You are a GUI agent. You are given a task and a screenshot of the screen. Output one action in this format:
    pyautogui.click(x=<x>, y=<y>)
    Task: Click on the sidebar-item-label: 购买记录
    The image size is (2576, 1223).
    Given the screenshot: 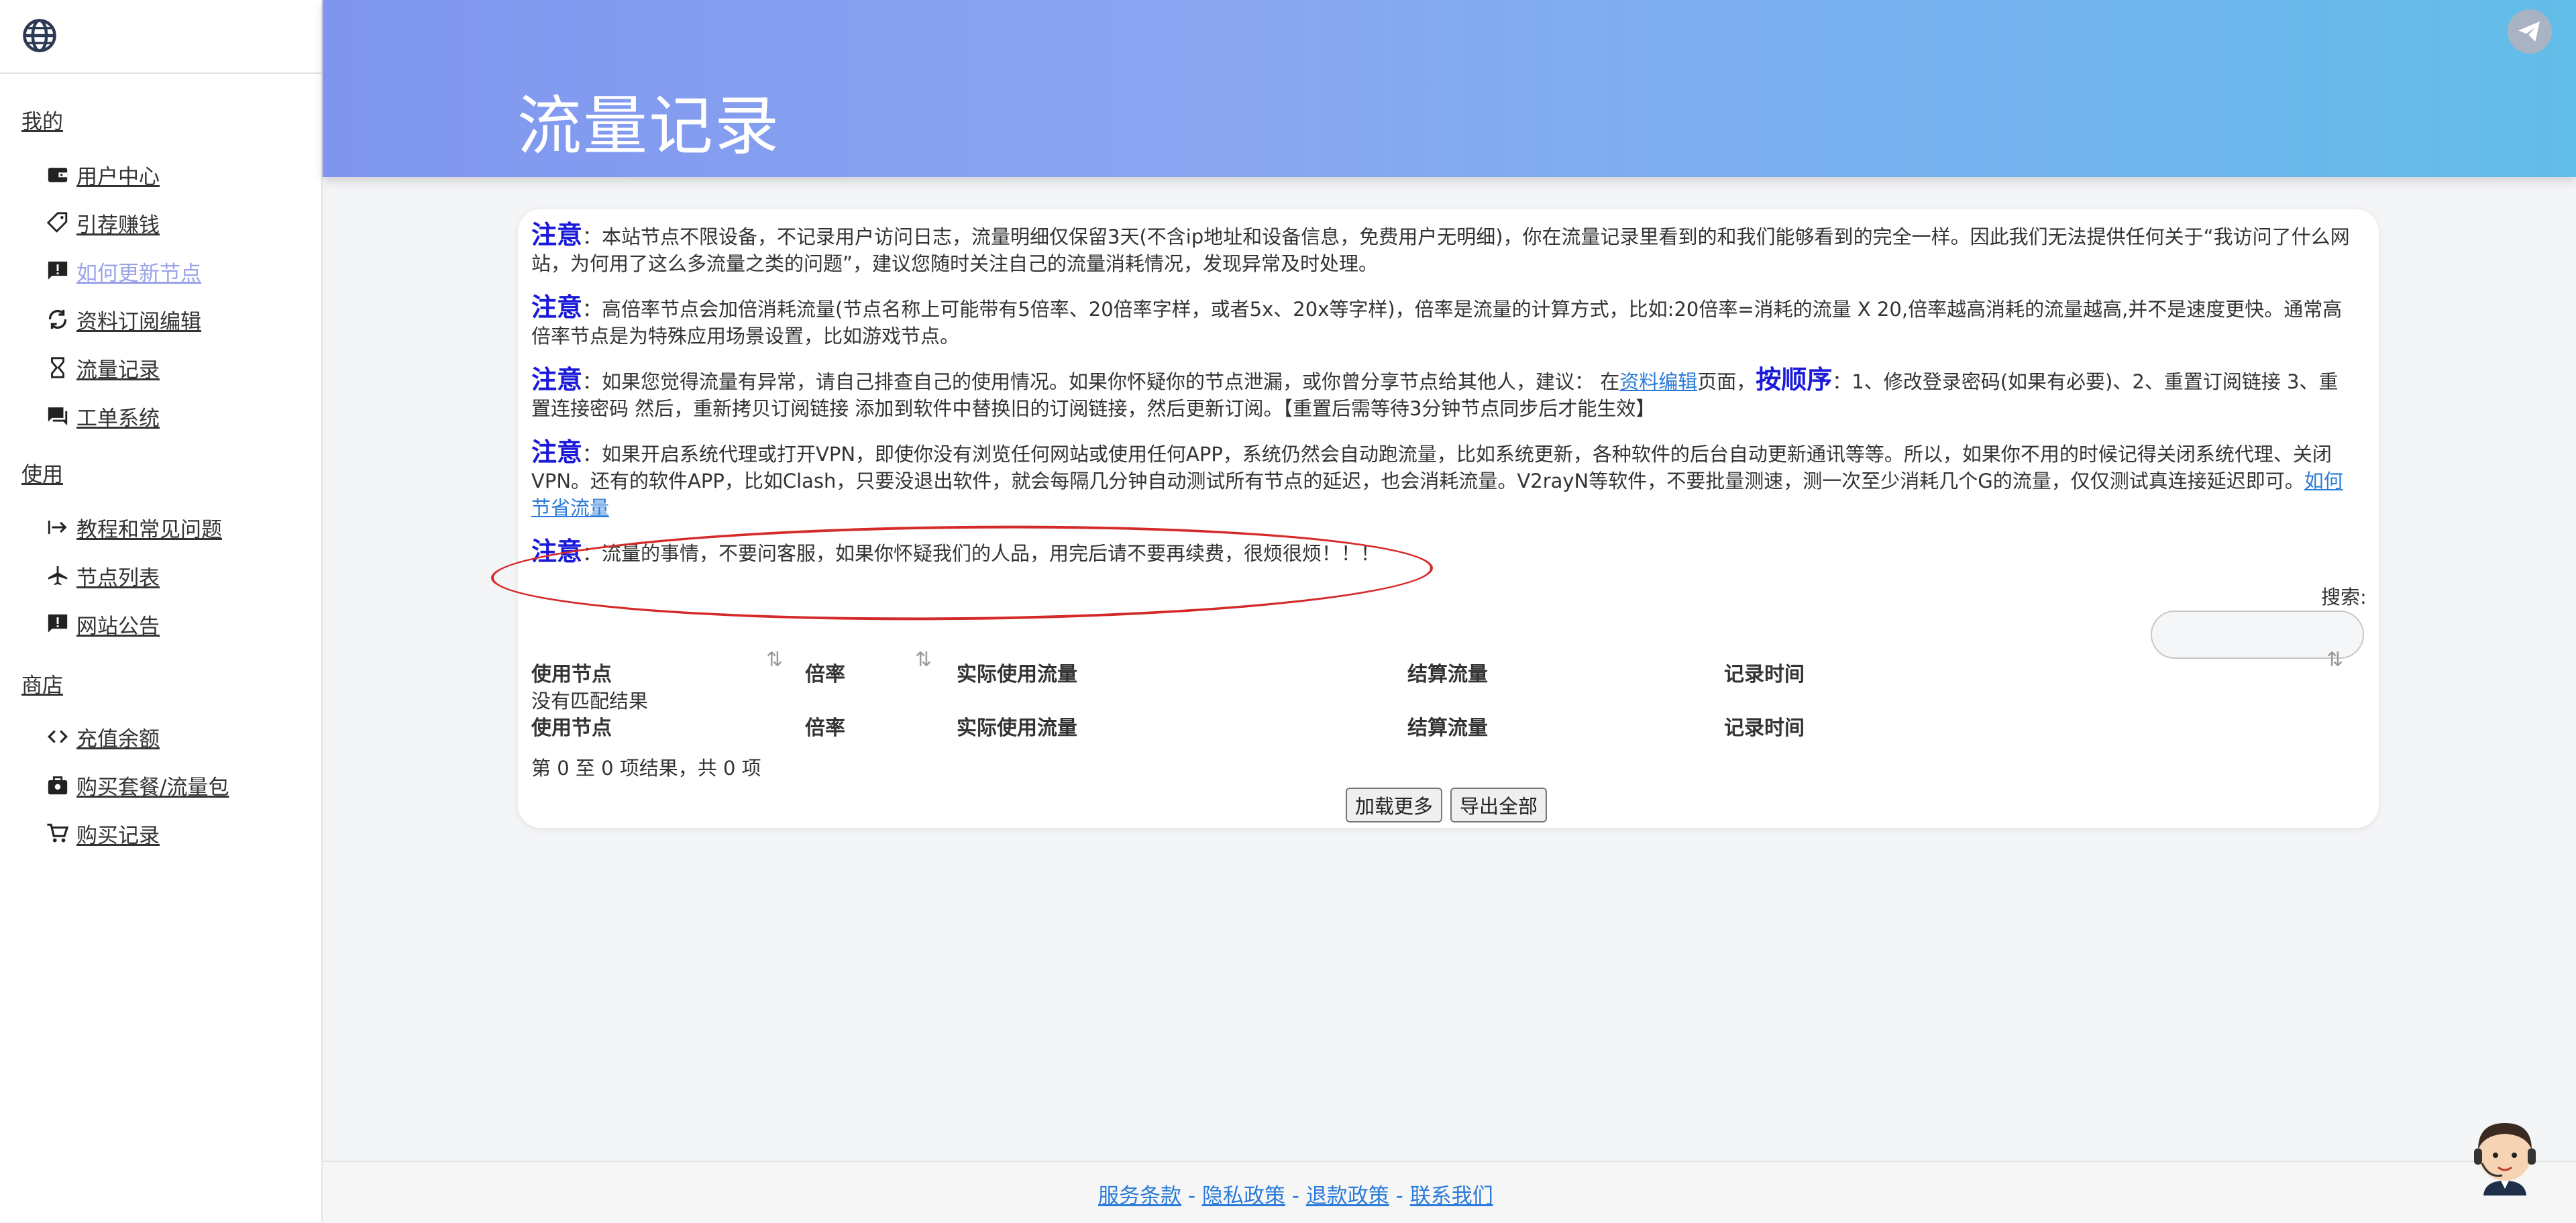 What is the action you would take?
    pyautogui.click(x=118, y=835)
    